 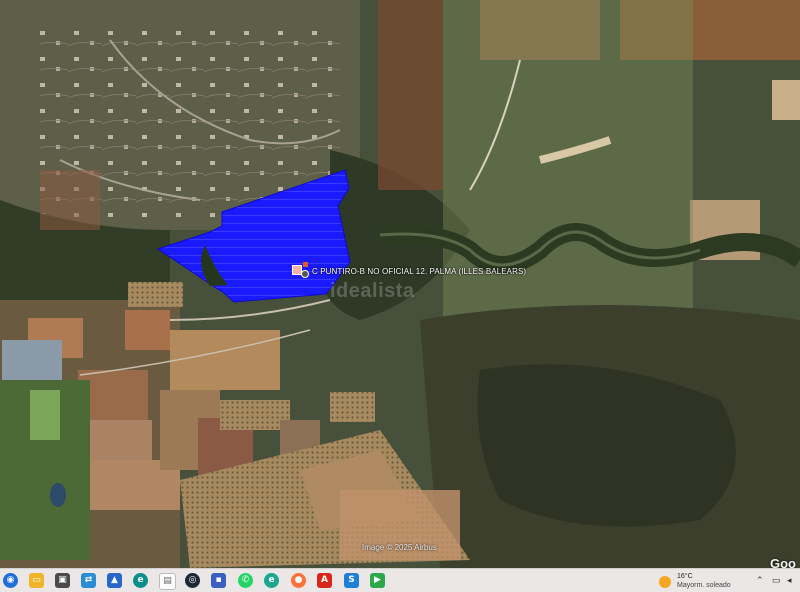 I want to click on steam-icon: ◎, so click(x=192, y=580).